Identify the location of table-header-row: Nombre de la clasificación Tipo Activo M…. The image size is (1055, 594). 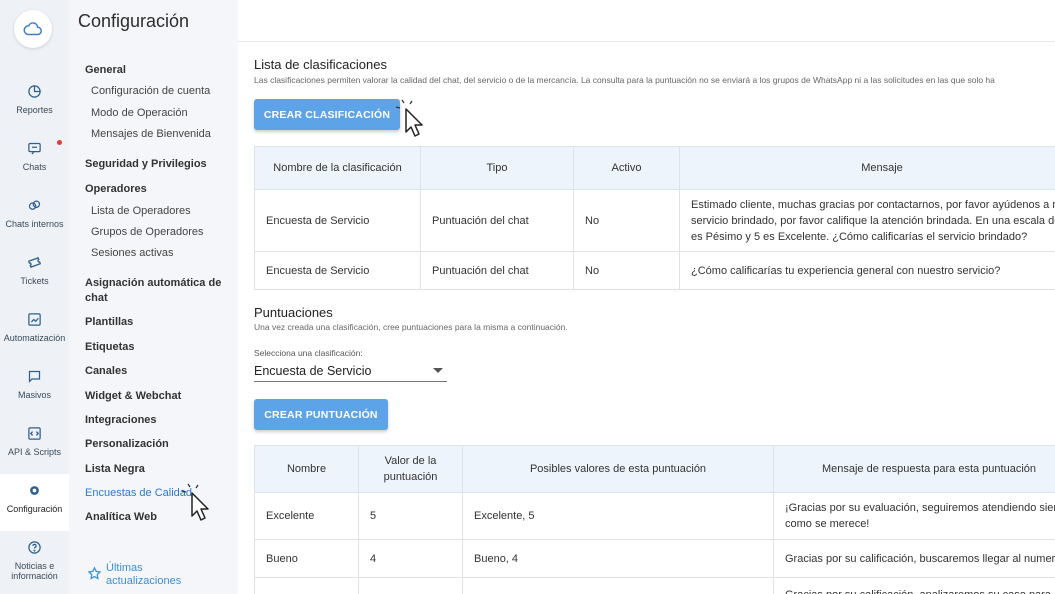
(654, 168).